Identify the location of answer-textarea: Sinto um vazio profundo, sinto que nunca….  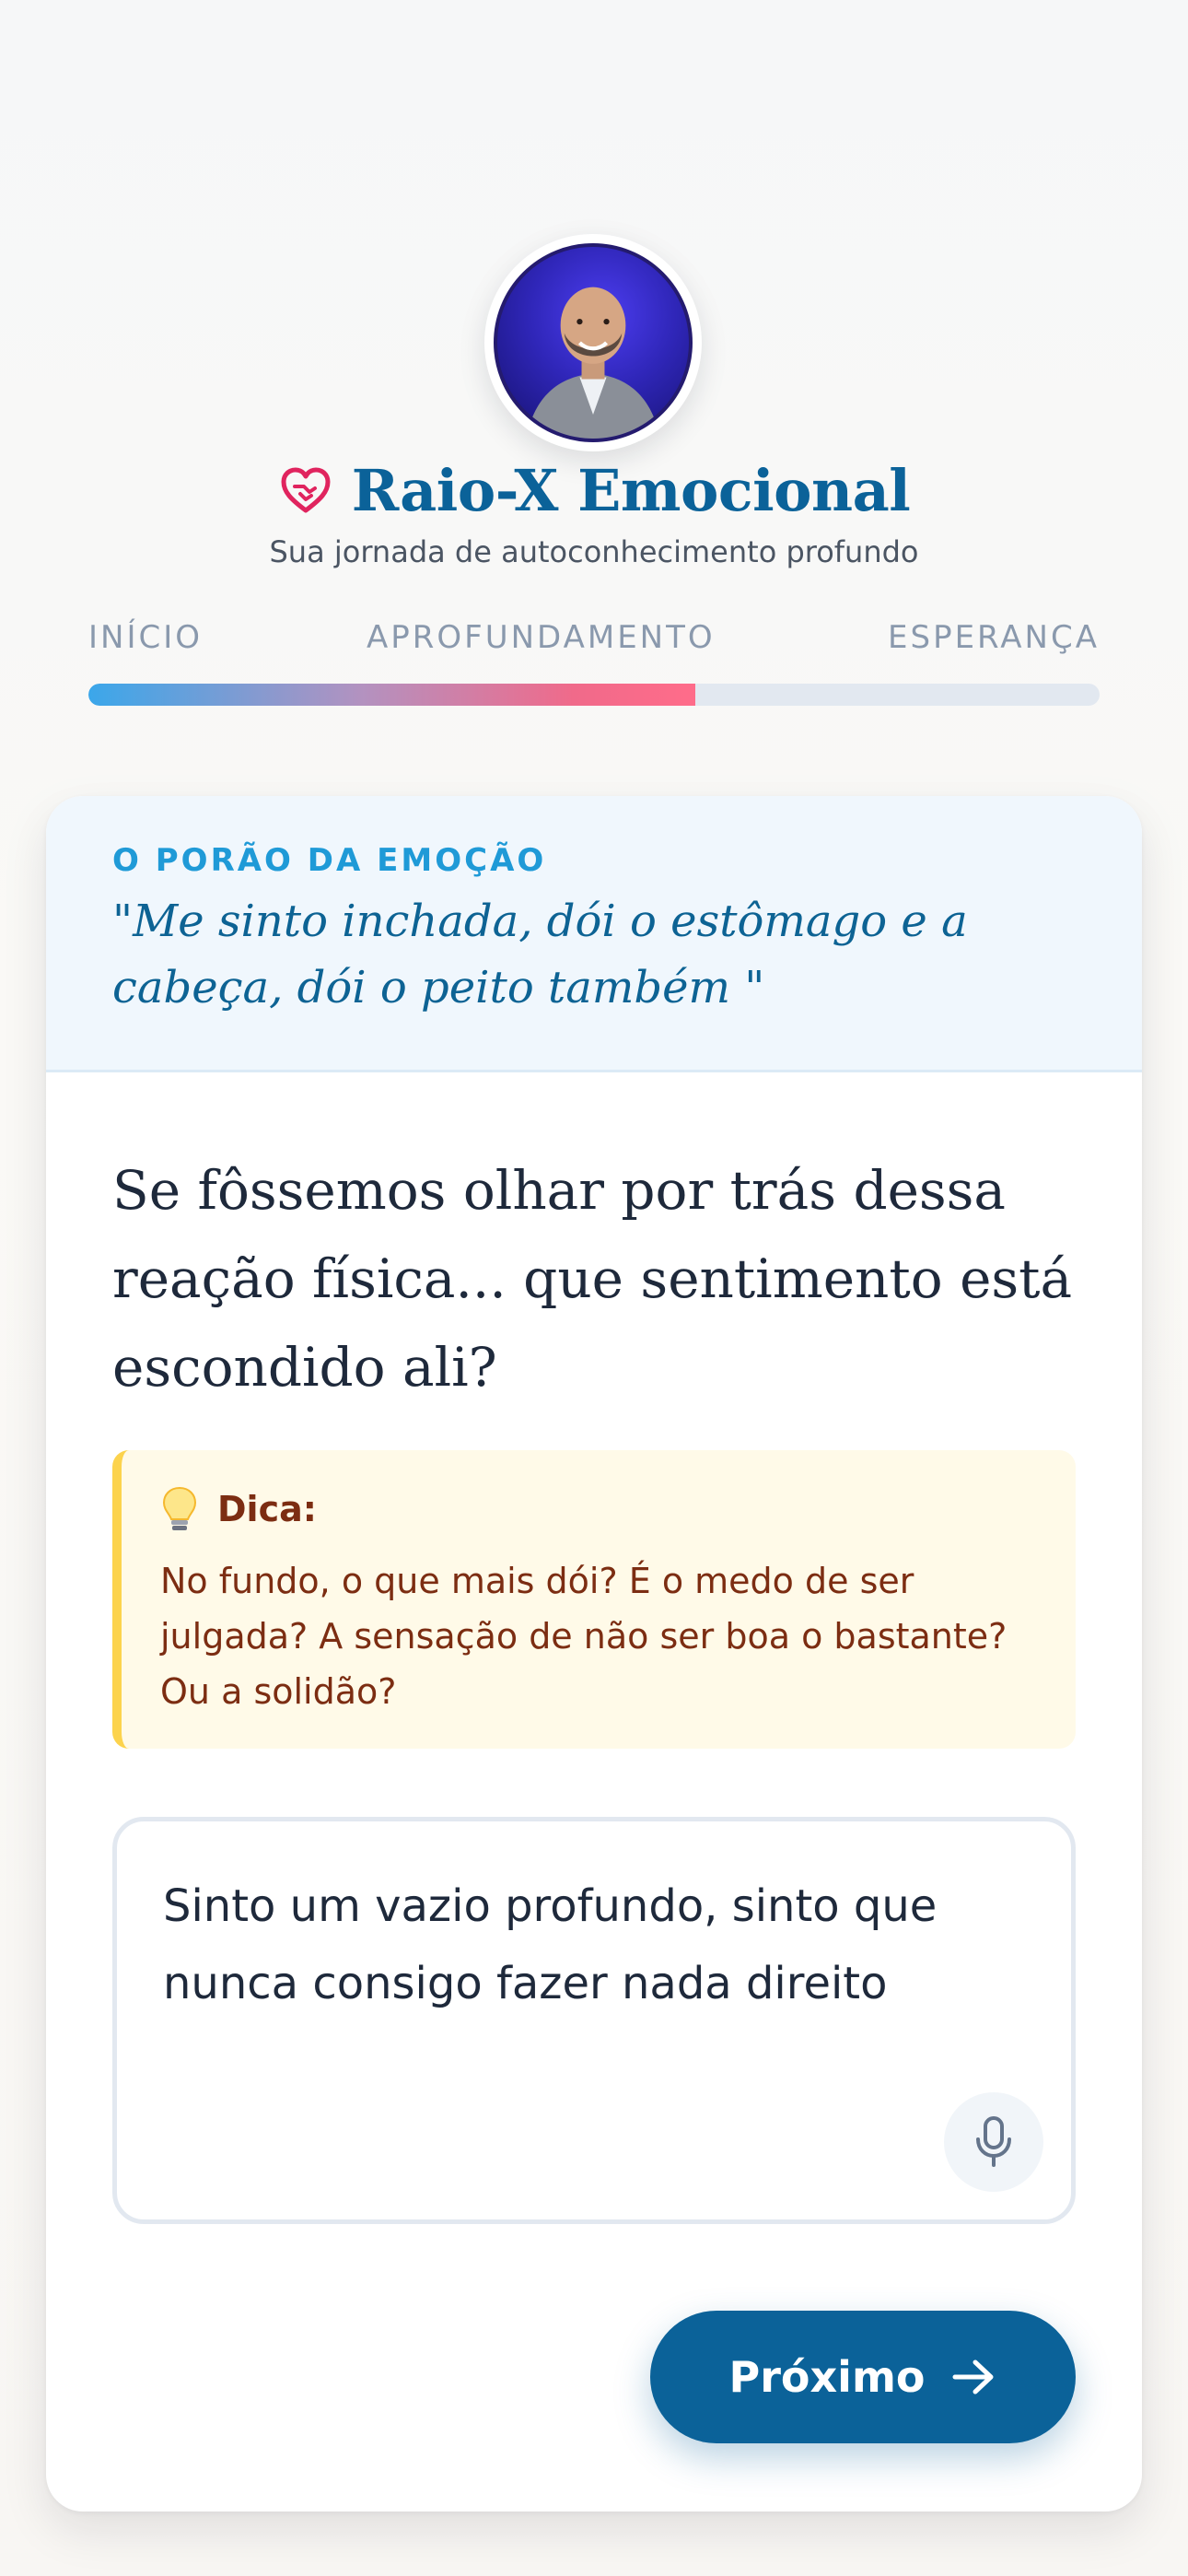
(594, 2021).